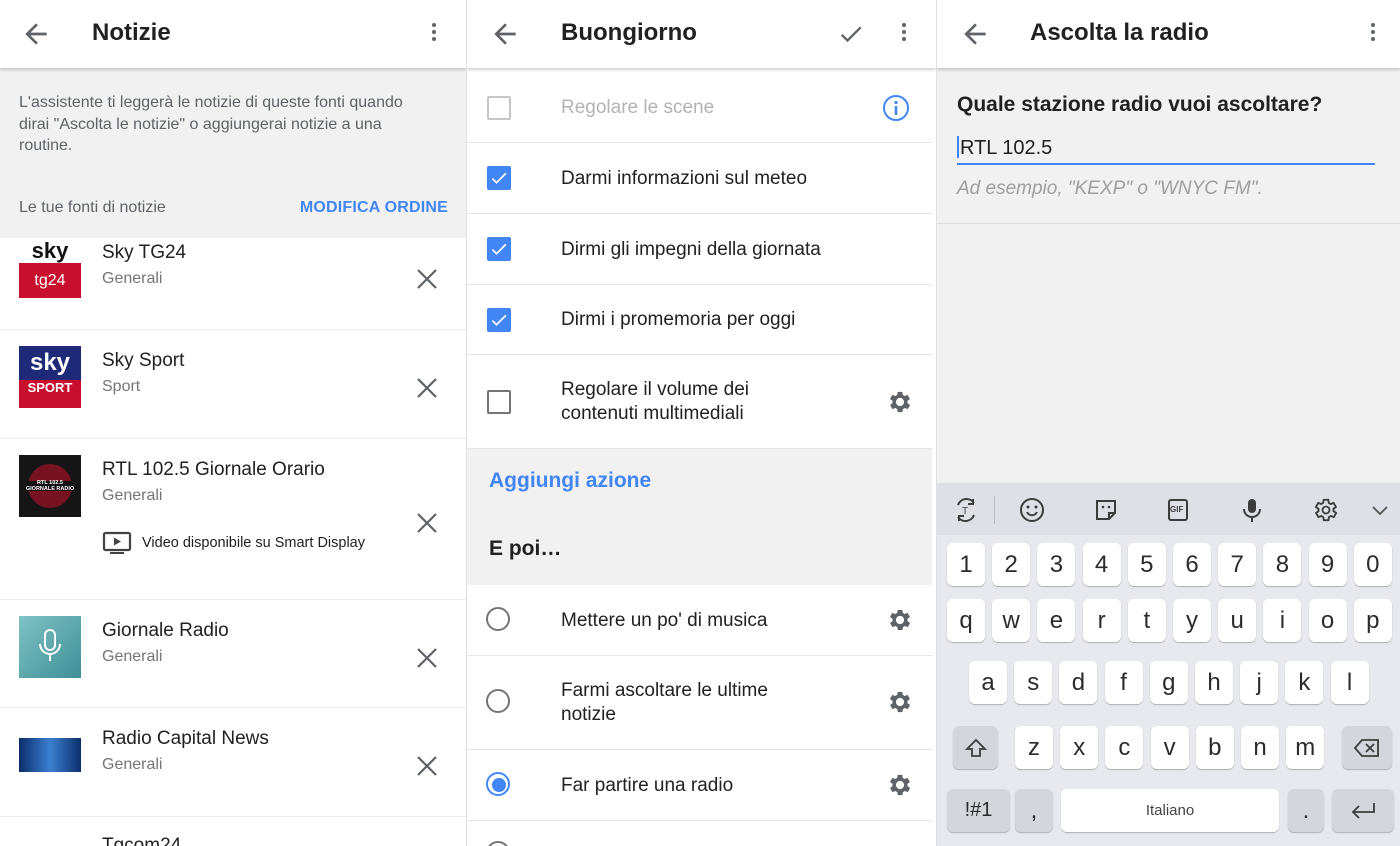 The image size is (1400, 846). What do you see at coordinates (1192, 564) in the screenshot?
I see `key-6: 6` at bounding box center [1192, 564].